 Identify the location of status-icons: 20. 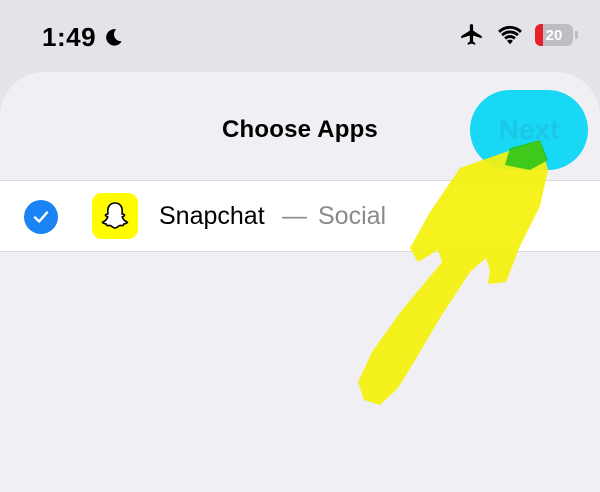
(518, 35).